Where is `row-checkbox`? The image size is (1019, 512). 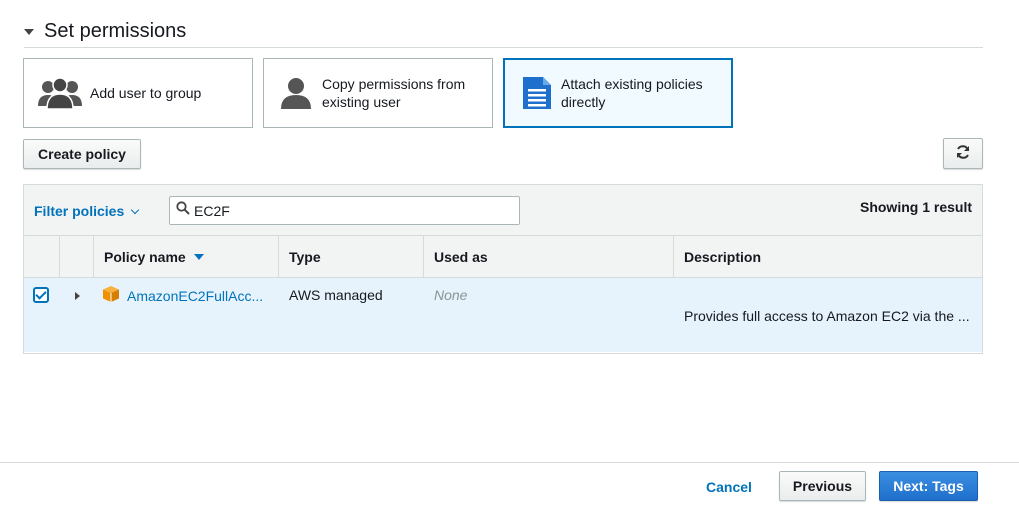
row-checkbox is located at coordinates (41, 295).